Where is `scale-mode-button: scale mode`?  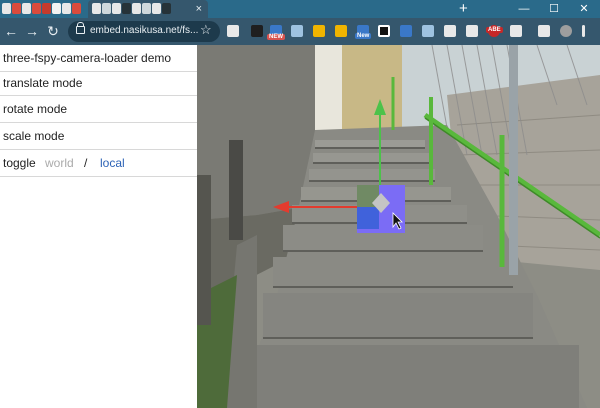 scale-mode-button: scale mode is located at coordinates (98, 136).